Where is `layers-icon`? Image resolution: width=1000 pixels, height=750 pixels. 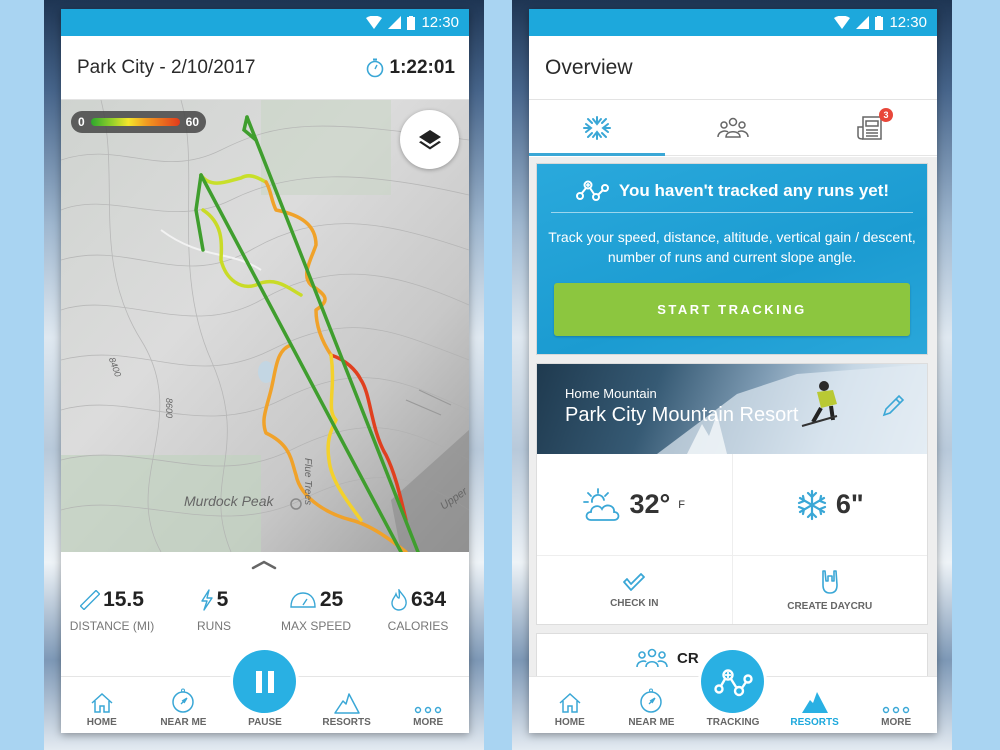
layers-icon is located at coordinates (429, 139).